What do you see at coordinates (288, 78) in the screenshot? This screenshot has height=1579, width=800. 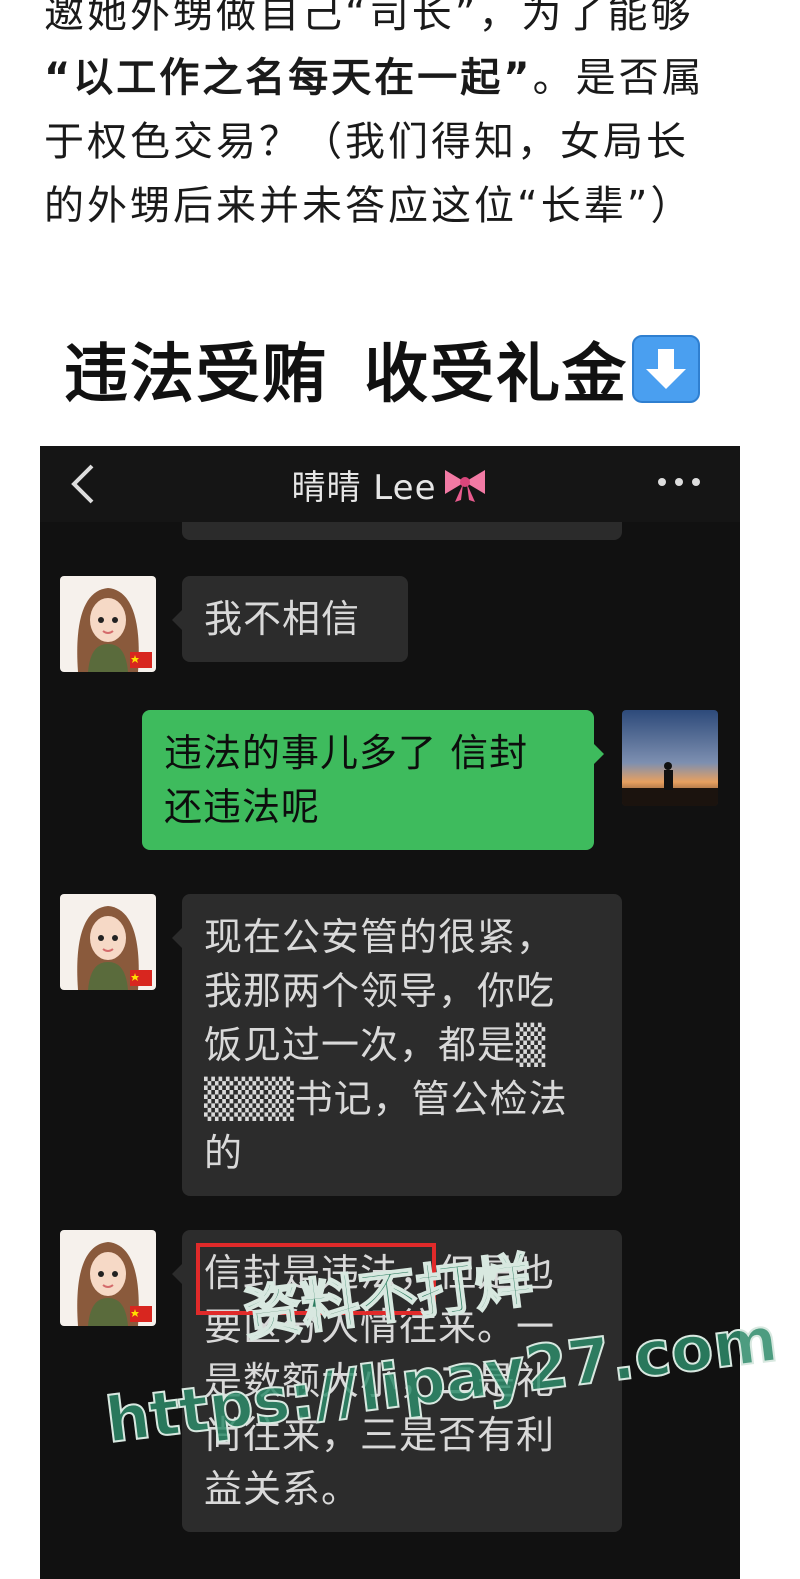 I see `article-bold-quote: “以工作之名每天在一起”` at bounding box center [288, 78].